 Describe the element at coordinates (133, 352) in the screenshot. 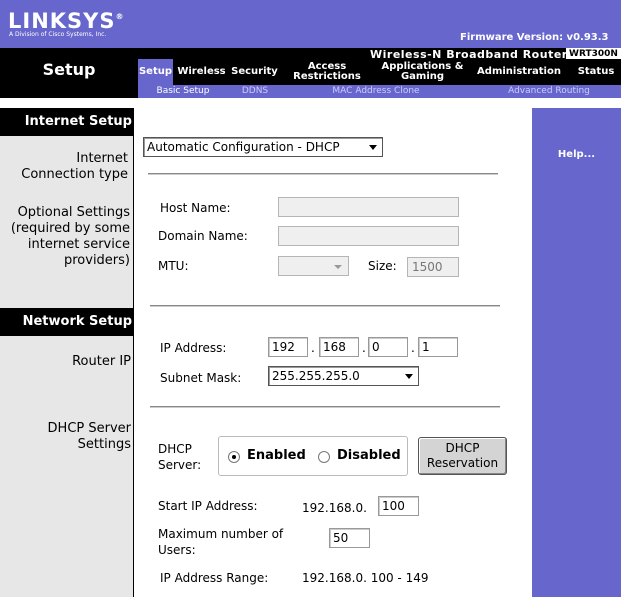

I see `column-divider` at that location.